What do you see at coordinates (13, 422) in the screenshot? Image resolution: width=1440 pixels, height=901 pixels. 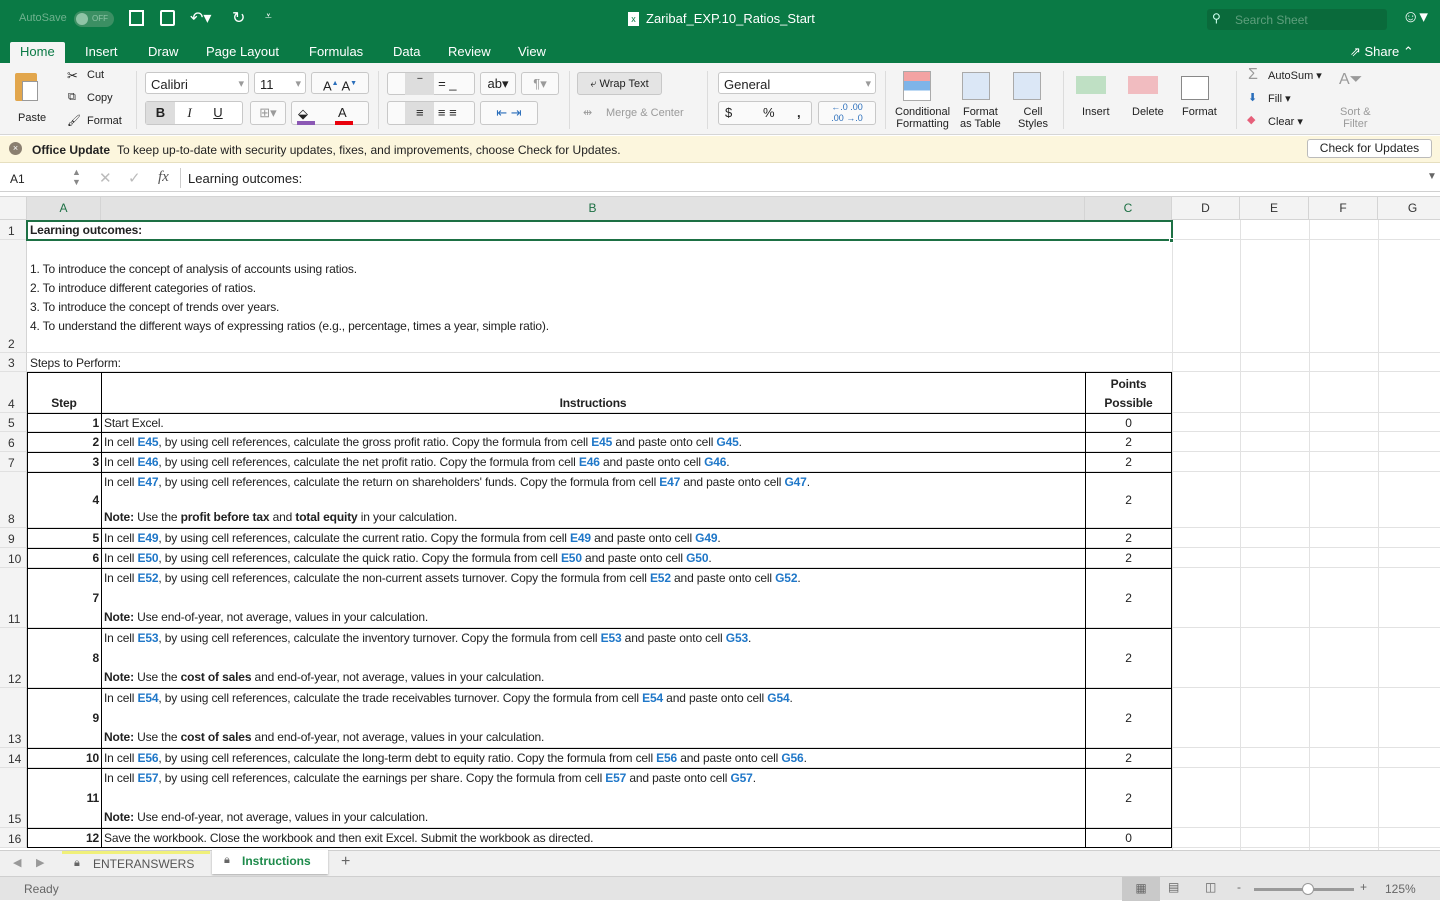 I see `row-header-5: 5` at bounding box center [13, 422].